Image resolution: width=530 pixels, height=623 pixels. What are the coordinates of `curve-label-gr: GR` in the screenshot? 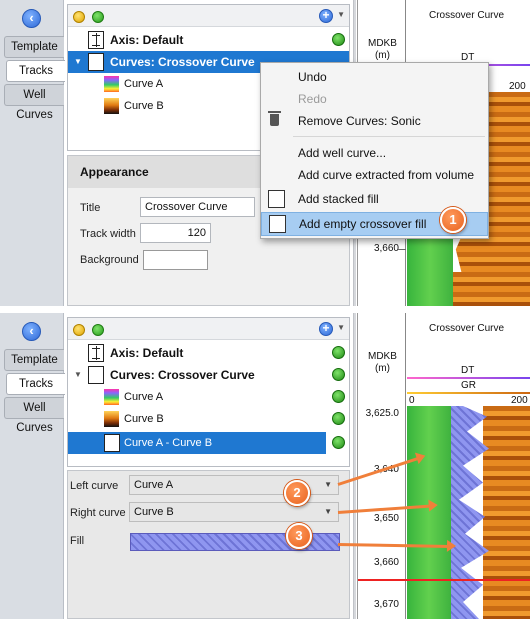 It's located at (468, 385).